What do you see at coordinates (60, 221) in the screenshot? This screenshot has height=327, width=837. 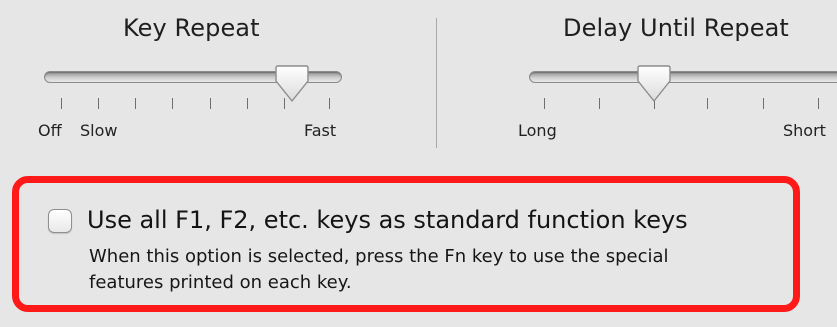 I see `function-keys-checkbox` at bounding box center [60, 221].